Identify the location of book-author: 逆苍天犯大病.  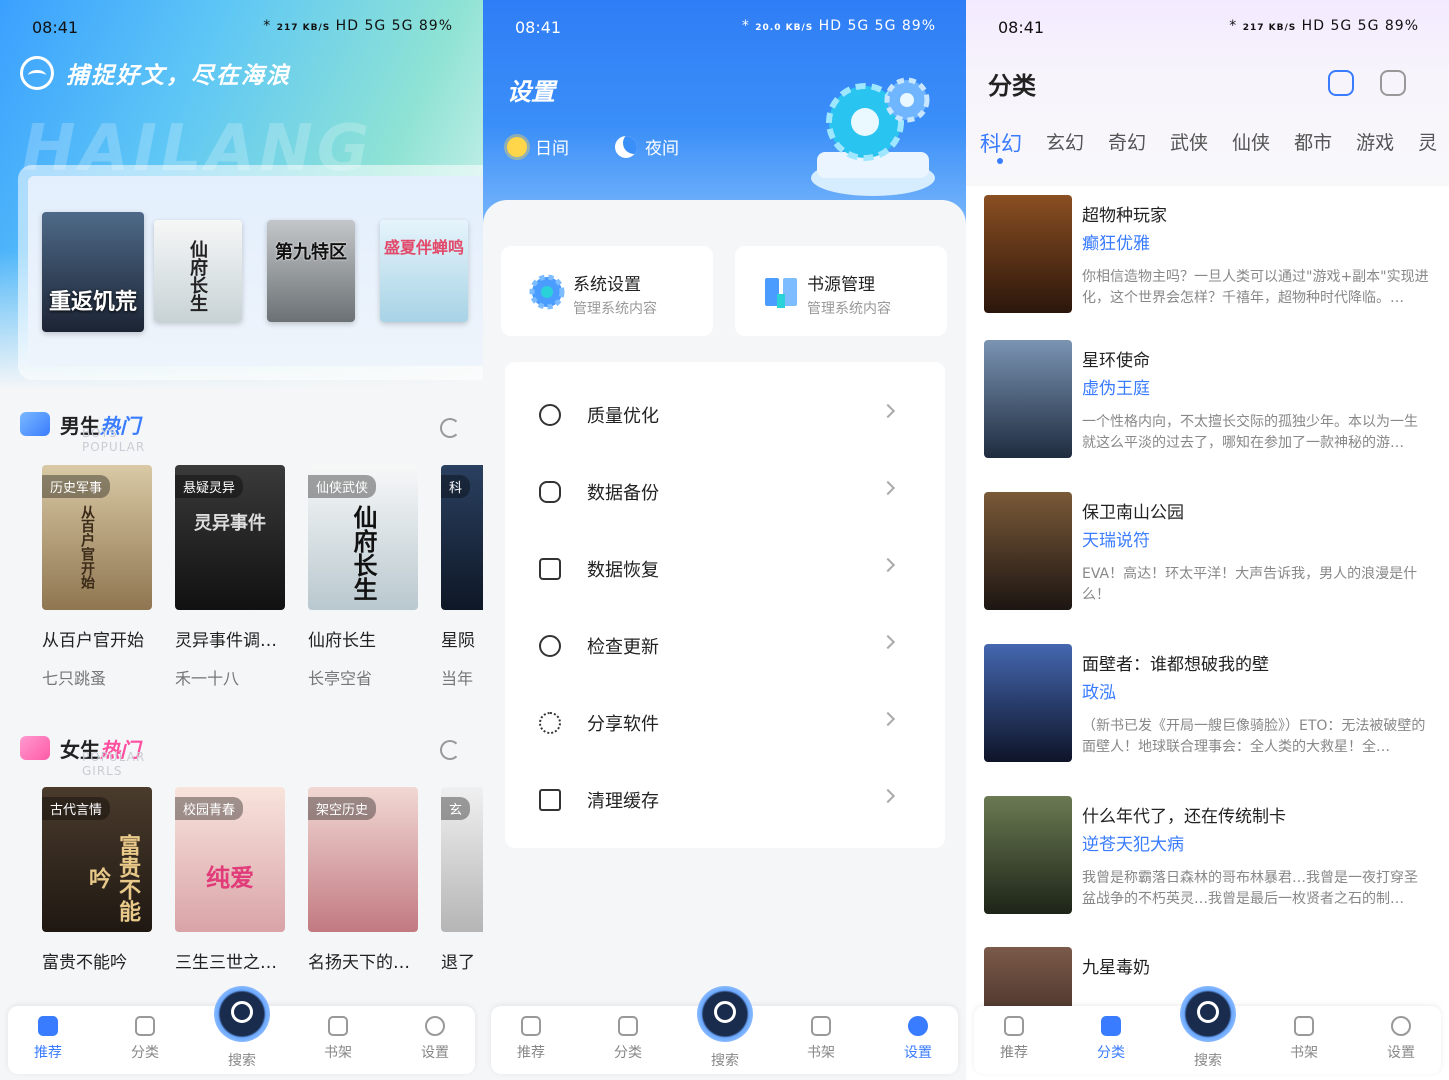
(1133, 842).